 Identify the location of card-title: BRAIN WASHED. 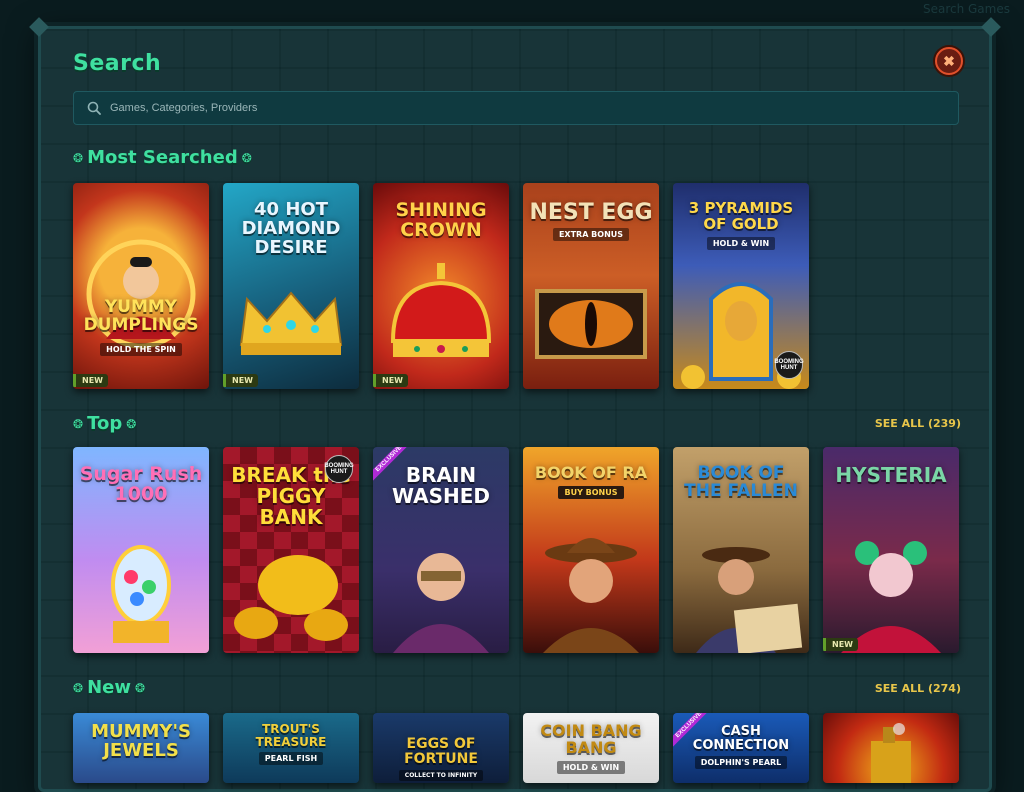
(441, 485).